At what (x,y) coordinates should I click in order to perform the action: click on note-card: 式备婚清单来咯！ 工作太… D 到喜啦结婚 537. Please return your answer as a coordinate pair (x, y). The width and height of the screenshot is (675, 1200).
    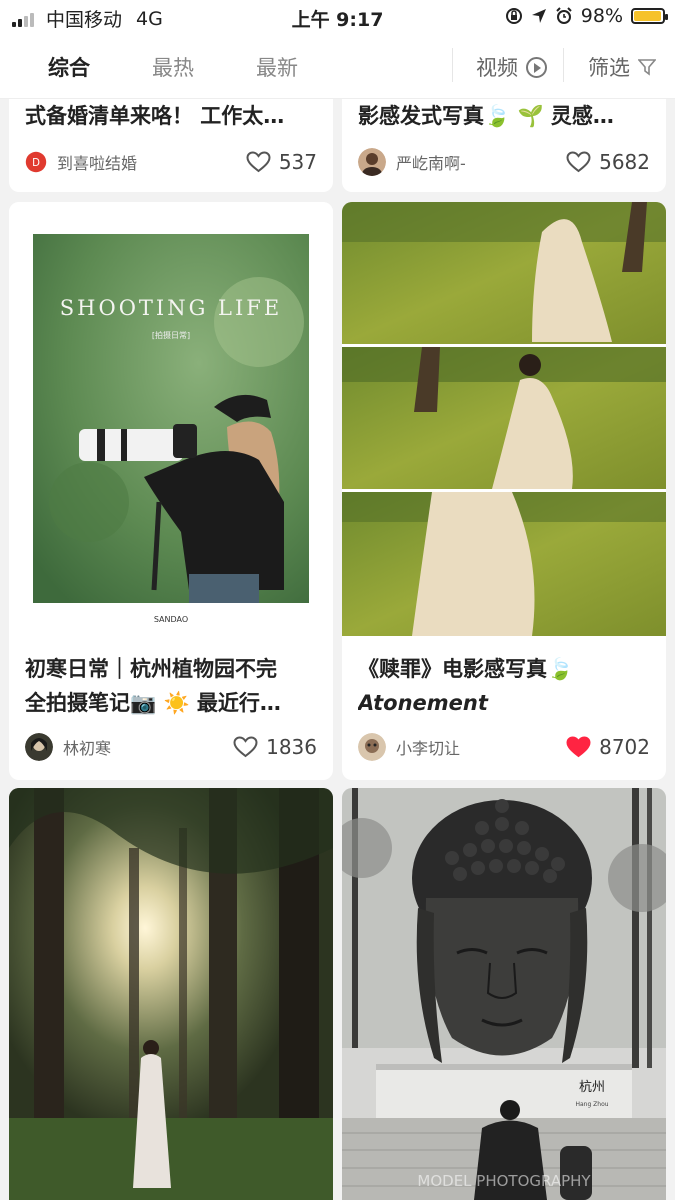
    Looking at the image, I should click on (171, 145).